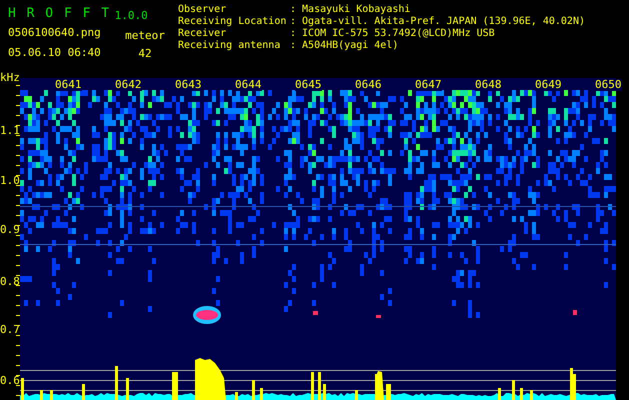 The image size is (629, 400). What do you see at coordinates (368, 85) in the screenshot?
I see `time-label: 0646` at bounding box center [368, 85].